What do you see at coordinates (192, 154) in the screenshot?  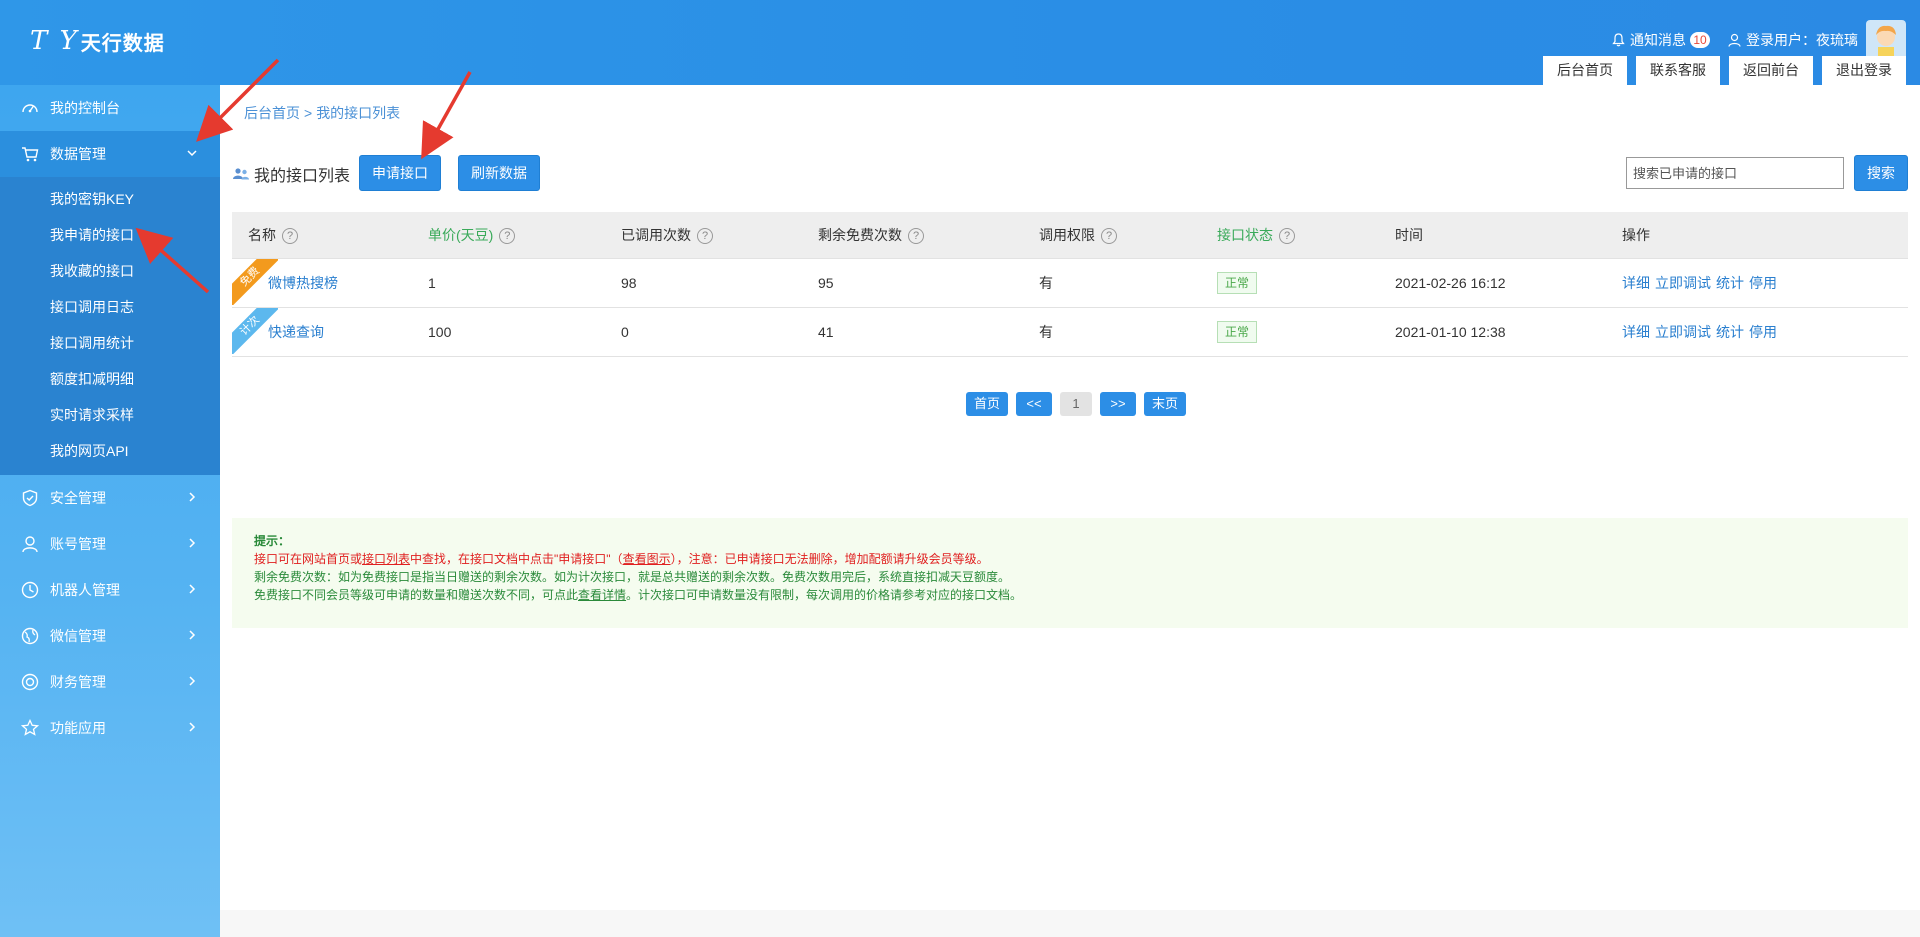 I see `chevron-down-icon` at bounding box center [192, 154].